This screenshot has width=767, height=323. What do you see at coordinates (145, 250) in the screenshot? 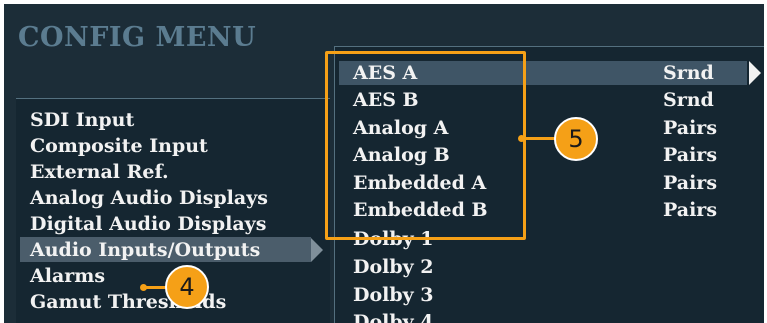
I see `menu-item-audio-inputs-outputs: Audio Inputs/Outputs` at bounding box center [145, 250].